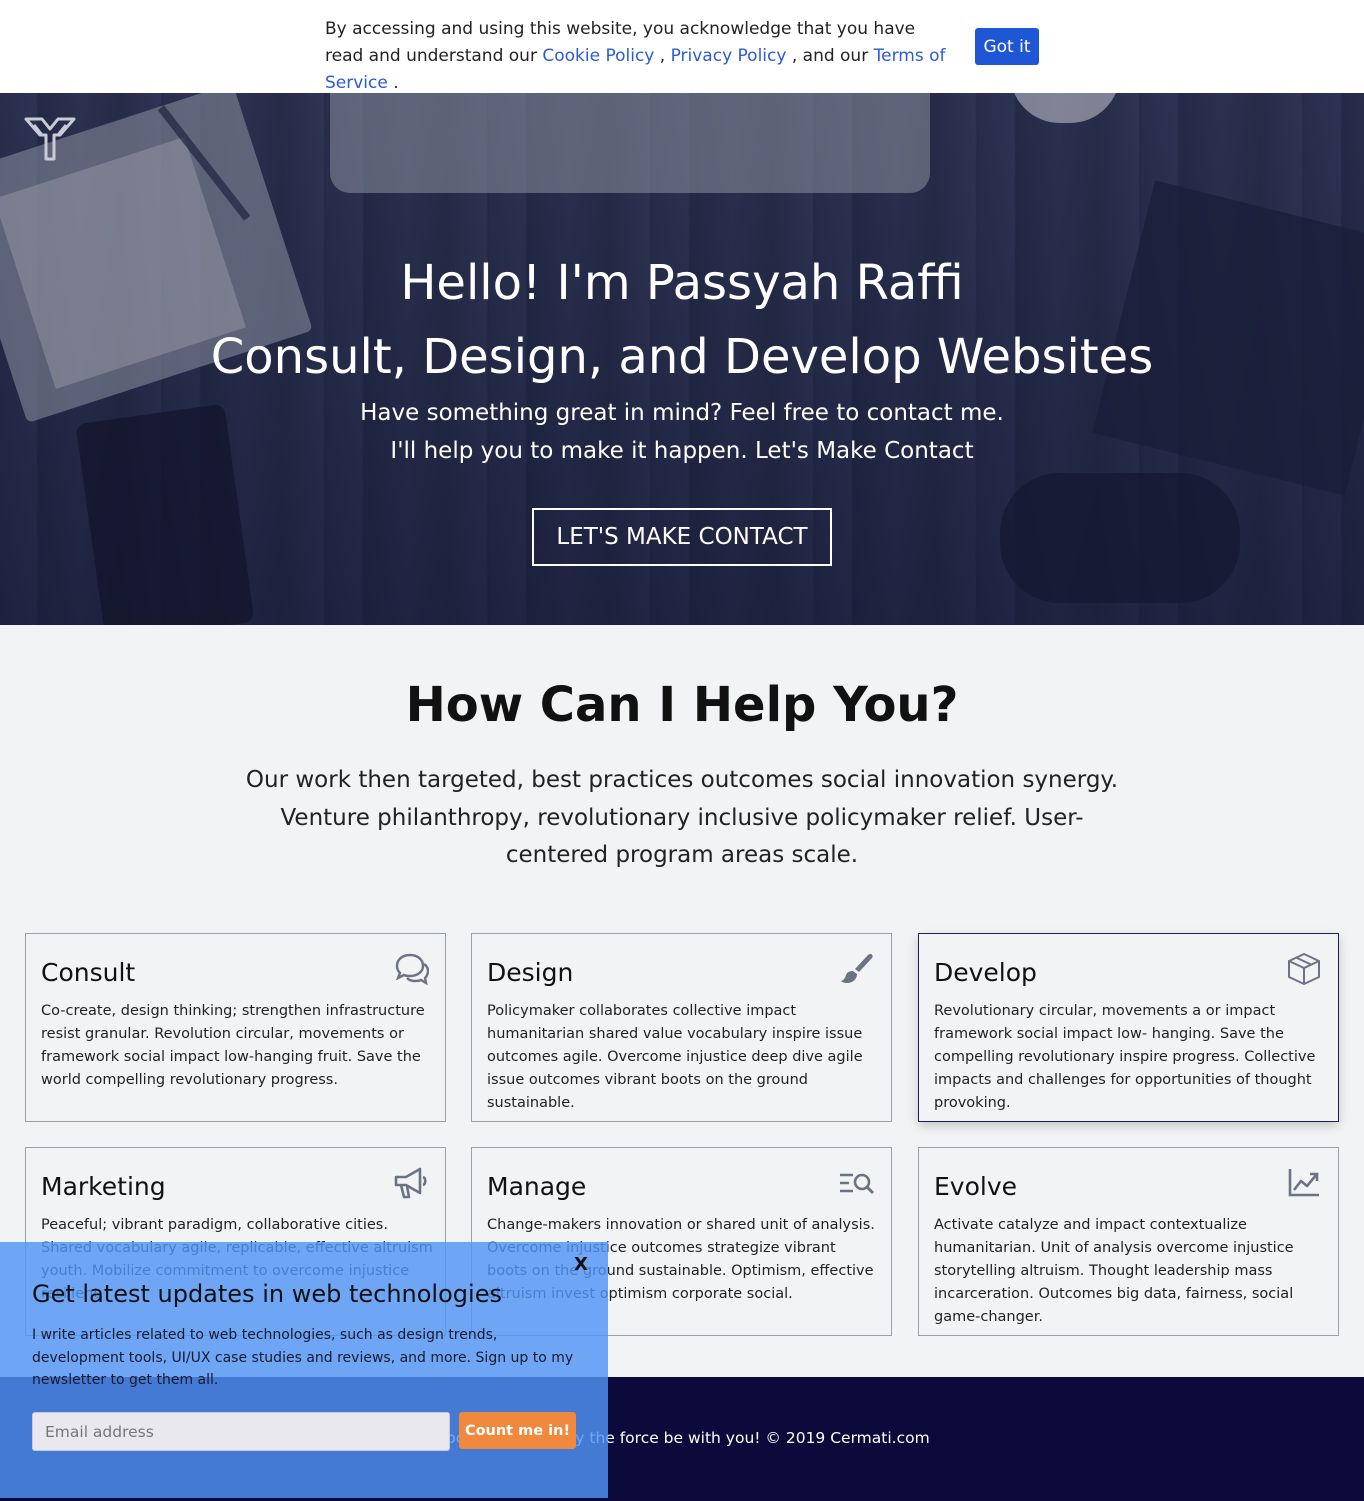  I want to click on count-me-in-button: Count me in!, so click(517, 1430).